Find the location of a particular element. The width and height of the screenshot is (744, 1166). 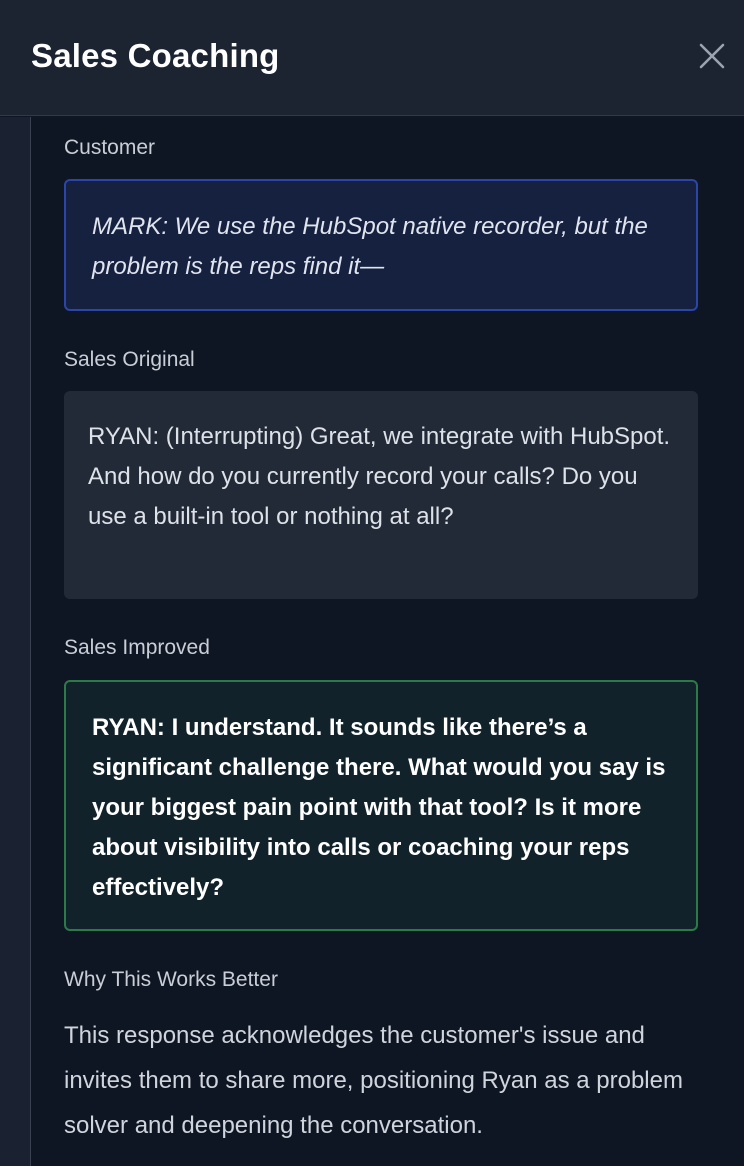

modal-title: Sales Coaching is located at coordinates (155, 55).